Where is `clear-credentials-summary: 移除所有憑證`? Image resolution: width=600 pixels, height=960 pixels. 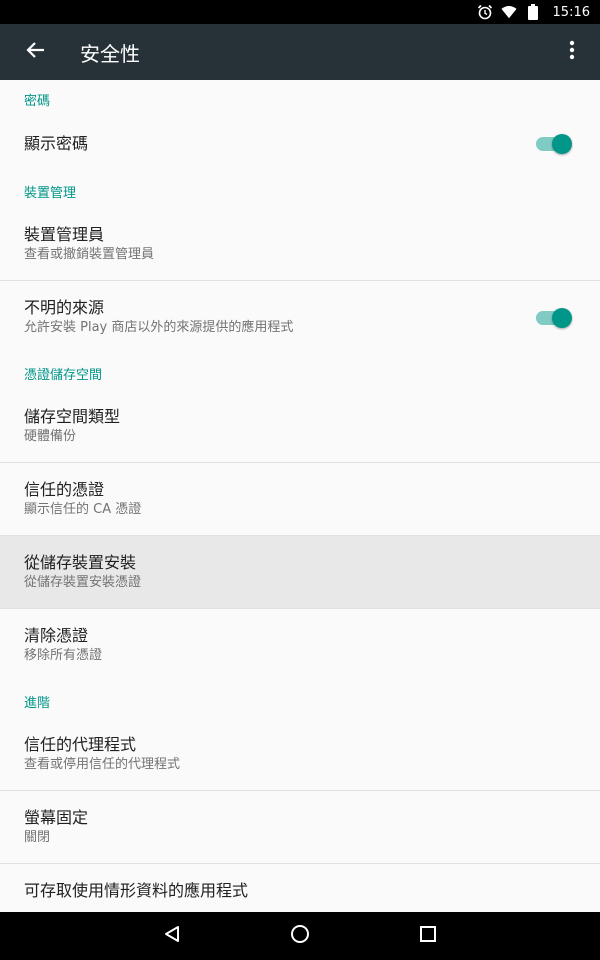 clear-credentials-summary: 移除所有憑證 is located at coordinates (63, 655).